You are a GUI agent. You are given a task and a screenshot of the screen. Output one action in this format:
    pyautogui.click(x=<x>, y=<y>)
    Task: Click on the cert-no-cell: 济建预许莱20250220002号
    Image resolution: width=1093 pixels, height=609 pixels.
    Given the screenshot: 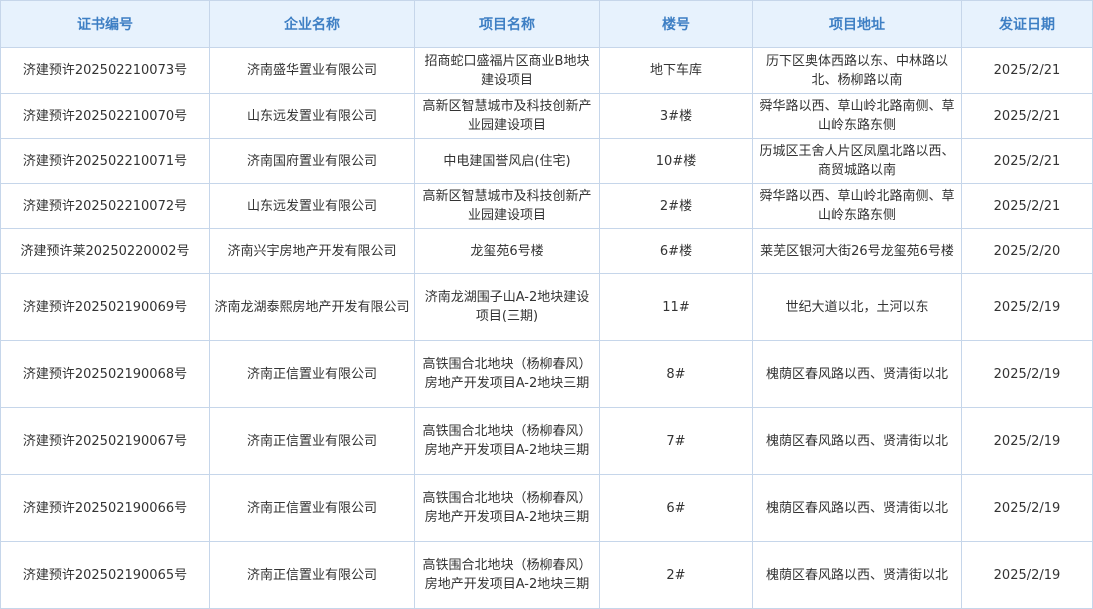 What is the action you would take?
    pyautogui.click(x=105, y=251)
    